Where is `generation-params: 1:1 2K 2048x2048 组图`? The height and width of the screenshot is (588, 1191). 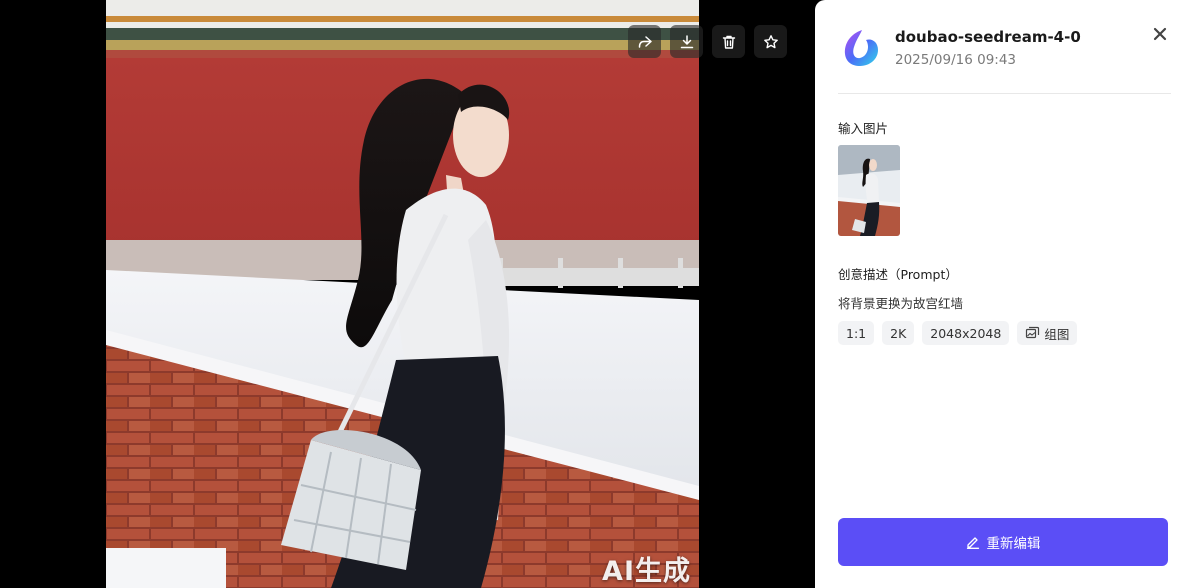
generation-params: 1:1 2K 2048x2048 组图 is located at coordinates (958, 333).